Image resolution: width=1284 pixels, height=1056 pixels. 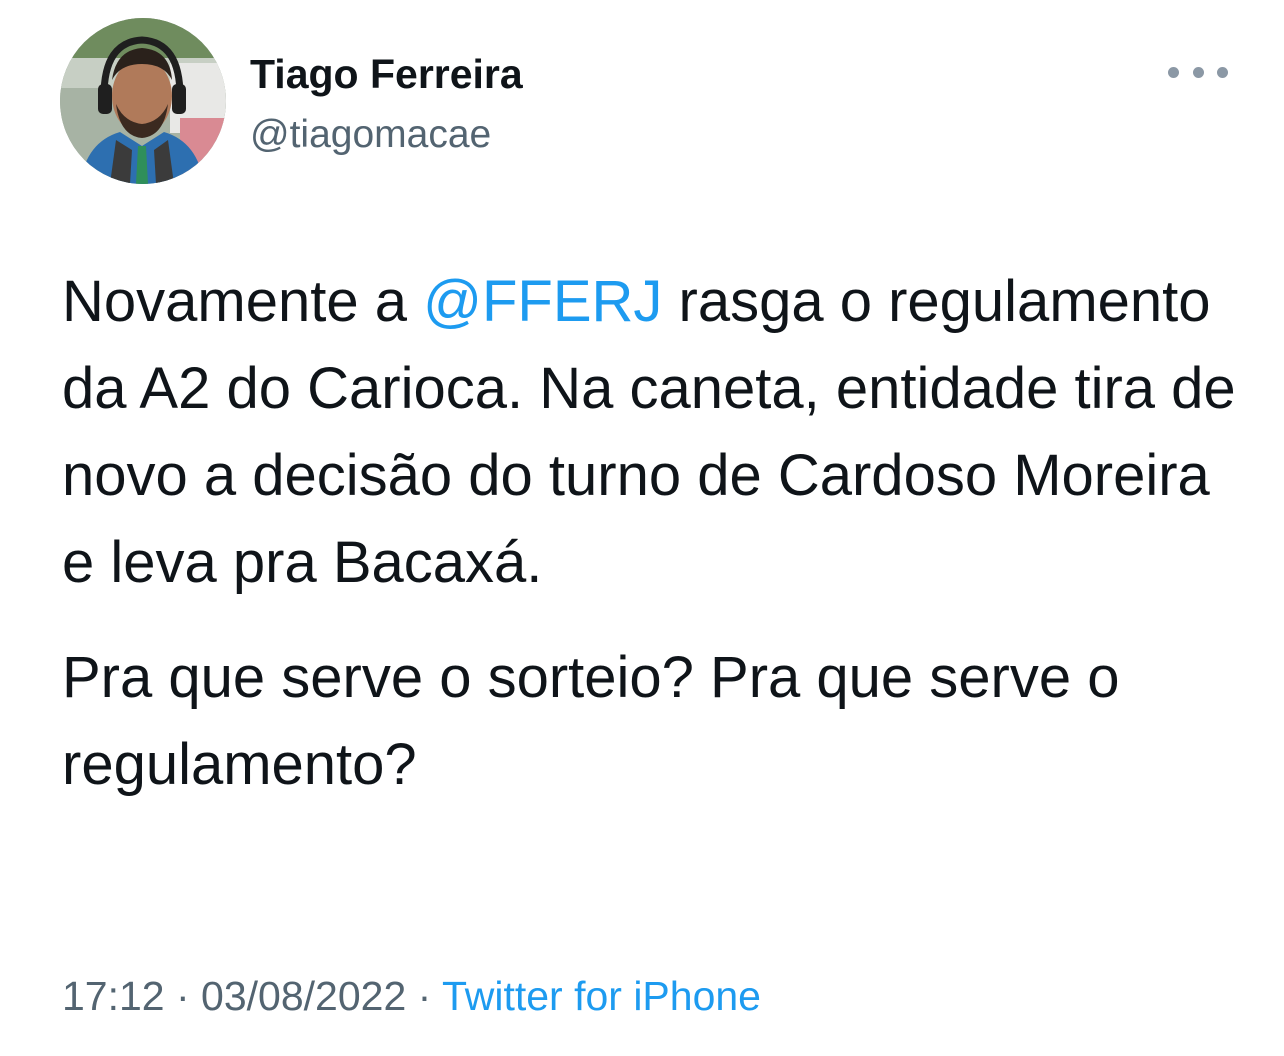 What do you see at coordinates (113, 996) in the screenshot?
I see `tweet-time: 17:12` at bounding box center [113, 996].